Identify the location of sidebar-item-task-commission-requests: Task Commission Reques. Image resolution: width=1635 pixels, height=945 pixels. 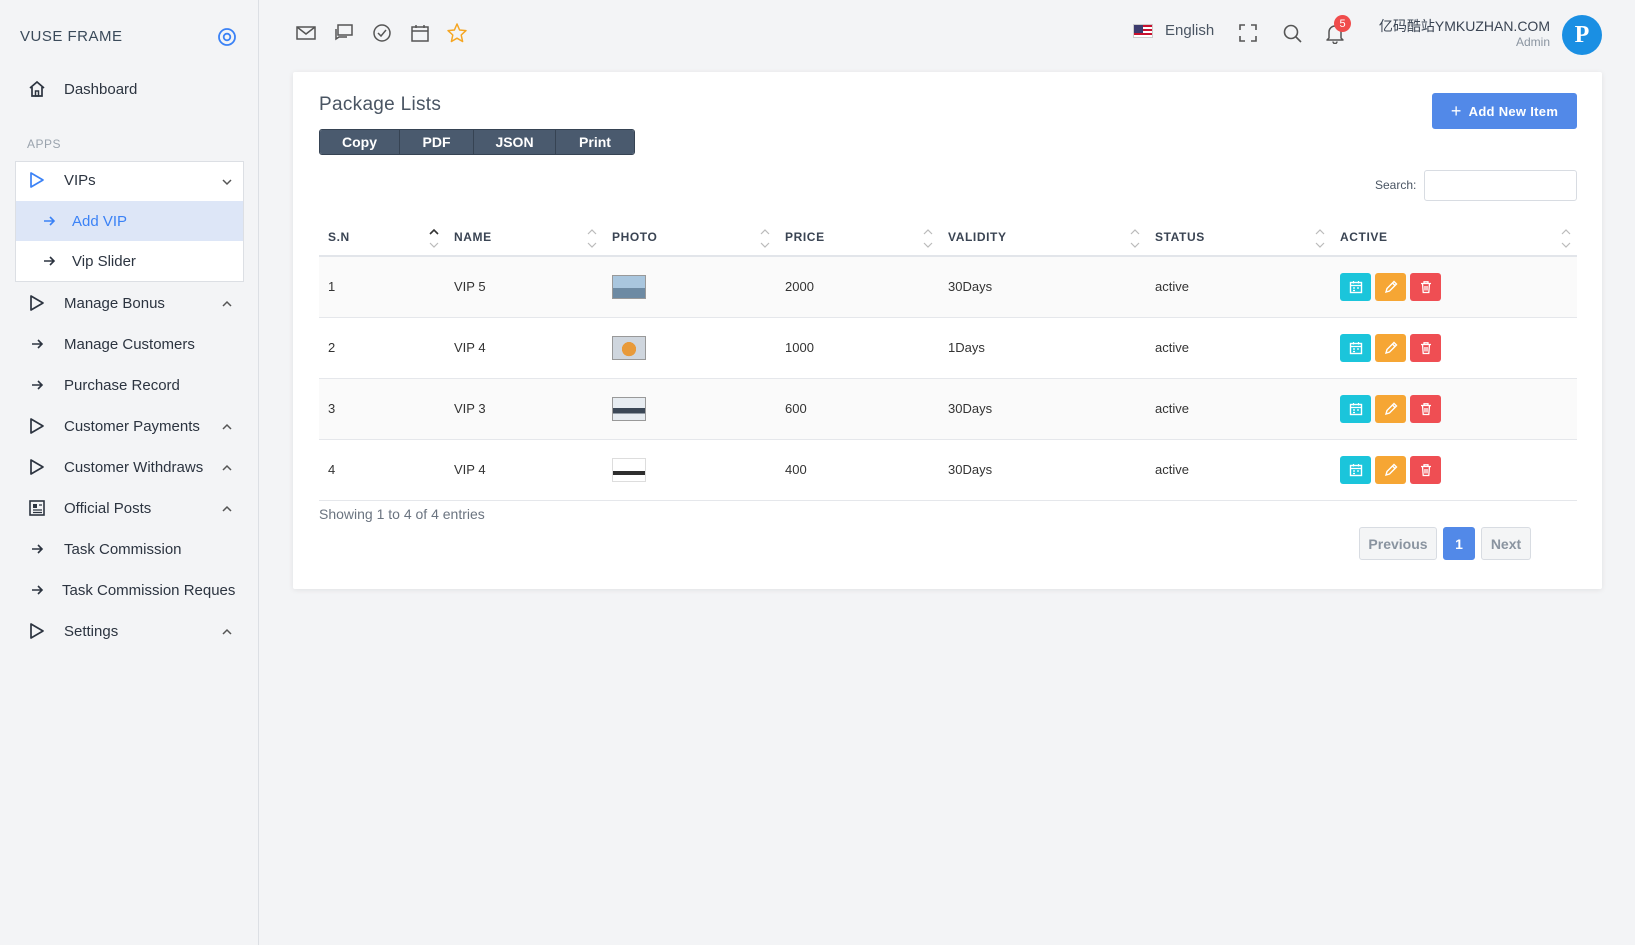
(136, 590).